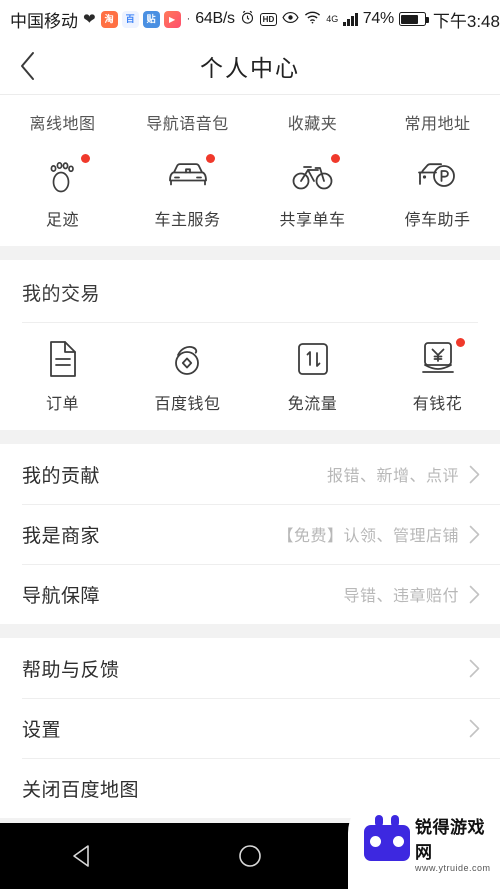 This screenshot has height=889, width=500. Describe the element at coordinates (188, 359) in the screenshot. I see `wallet-coin-icon` at that location.